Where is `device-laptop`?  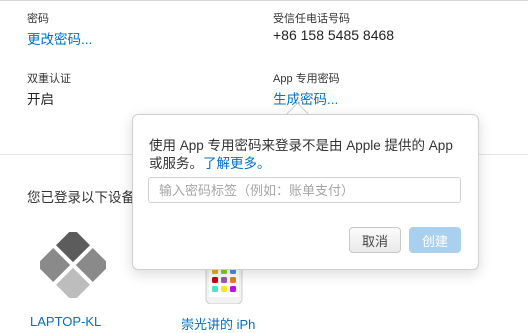
device-laptop is located at coordinates (73, 265).